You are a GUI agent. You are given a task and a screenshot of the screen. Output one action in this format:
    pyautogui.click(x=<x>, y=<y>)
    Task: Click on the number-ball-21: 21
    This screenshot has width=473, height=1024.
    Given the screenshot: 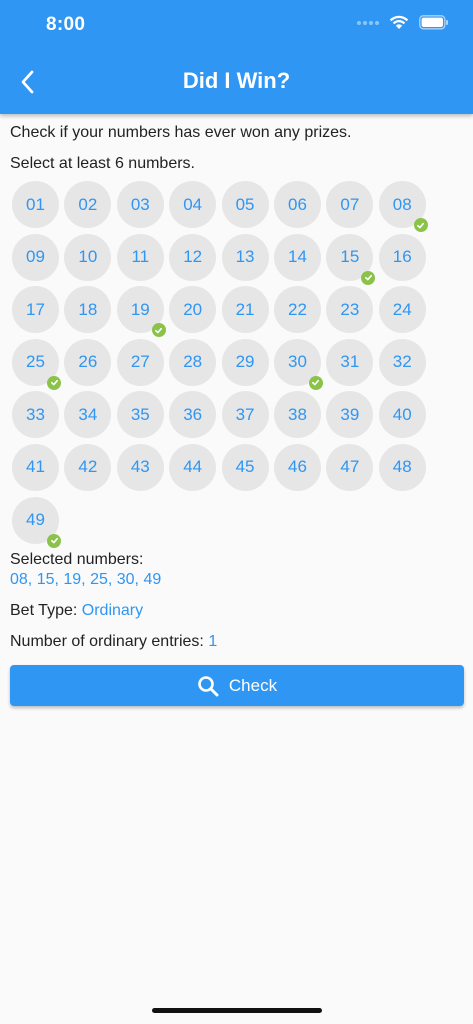 What is the action you would take?
    pyautogui.click(x=245, y=310)
    